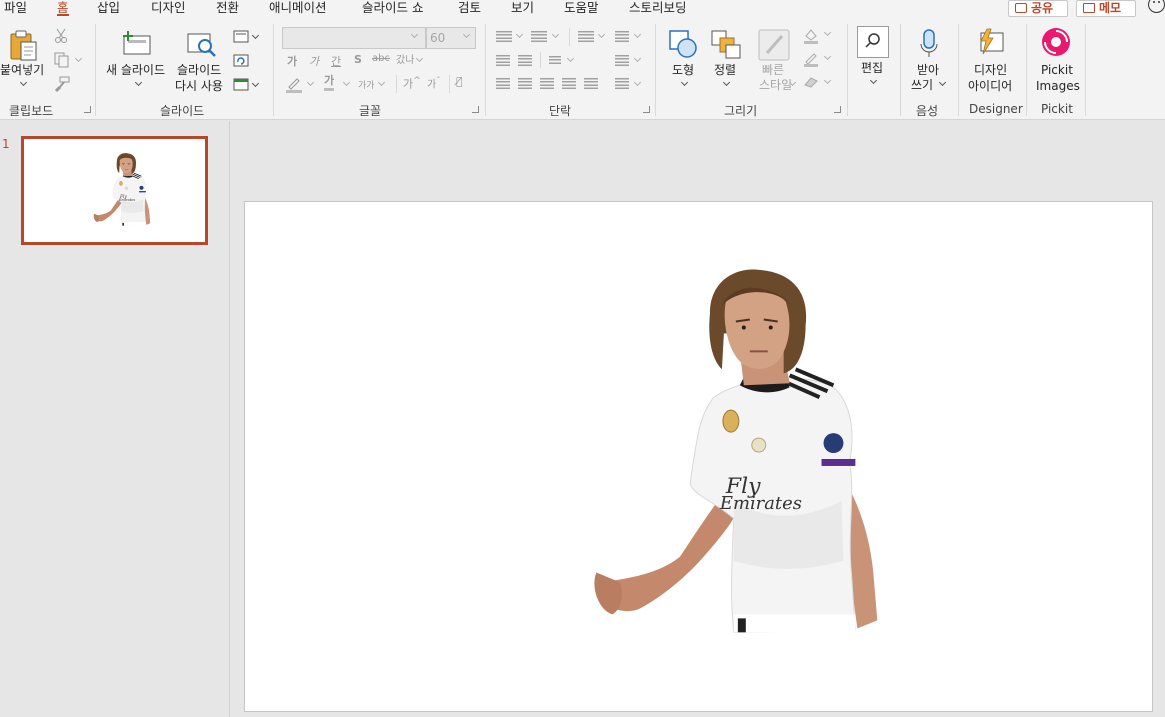 The image size is (1165, 717). Describe the element at coordinates (392, 9) in the screenshot. I see `tab-slideshow: 슬라이드 쇼` at that location.